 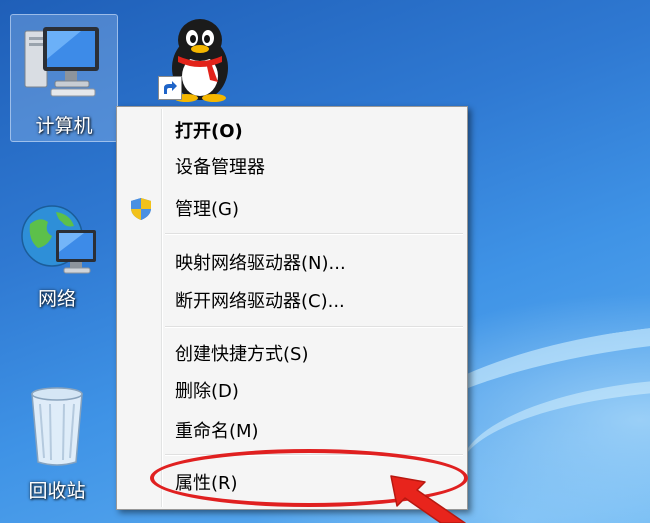 I want to click on menu-item-label: 创建快捷方式(S), so click(x=242, y=354).